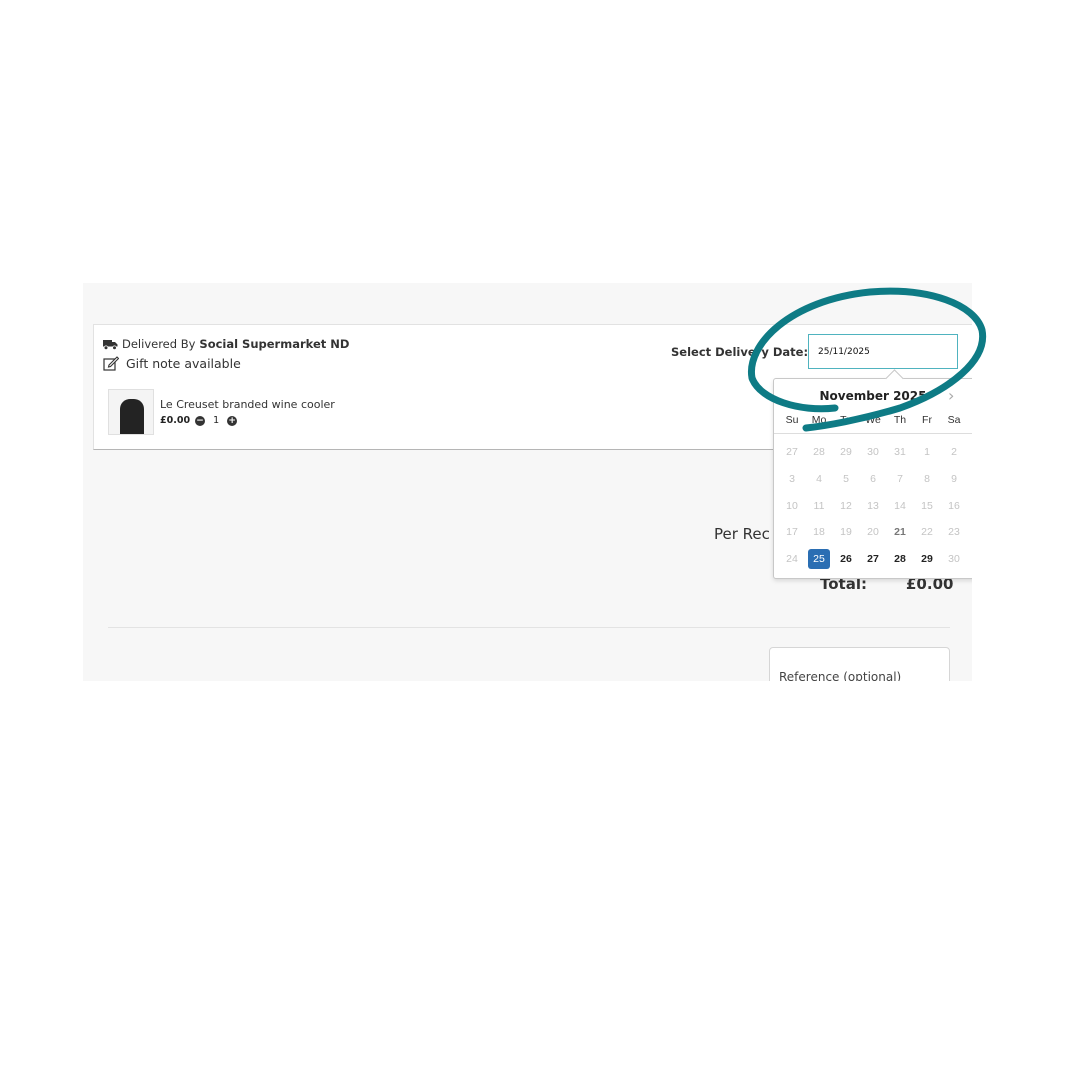  What do you see at coordinates (819, 420) in the screenshot?
I see `weekday-mo: Mo` at bounding box center [819, 420].